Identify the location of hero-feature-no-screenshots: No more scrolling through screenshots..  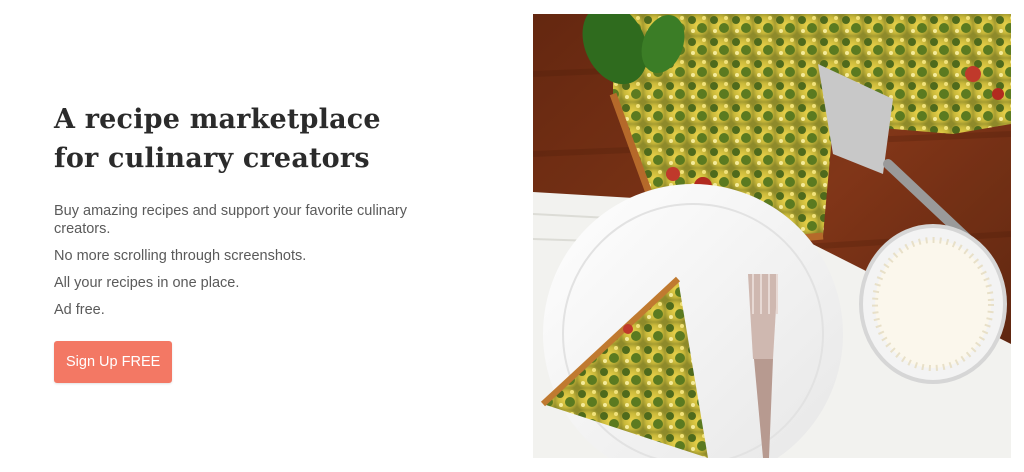
(180, 256).